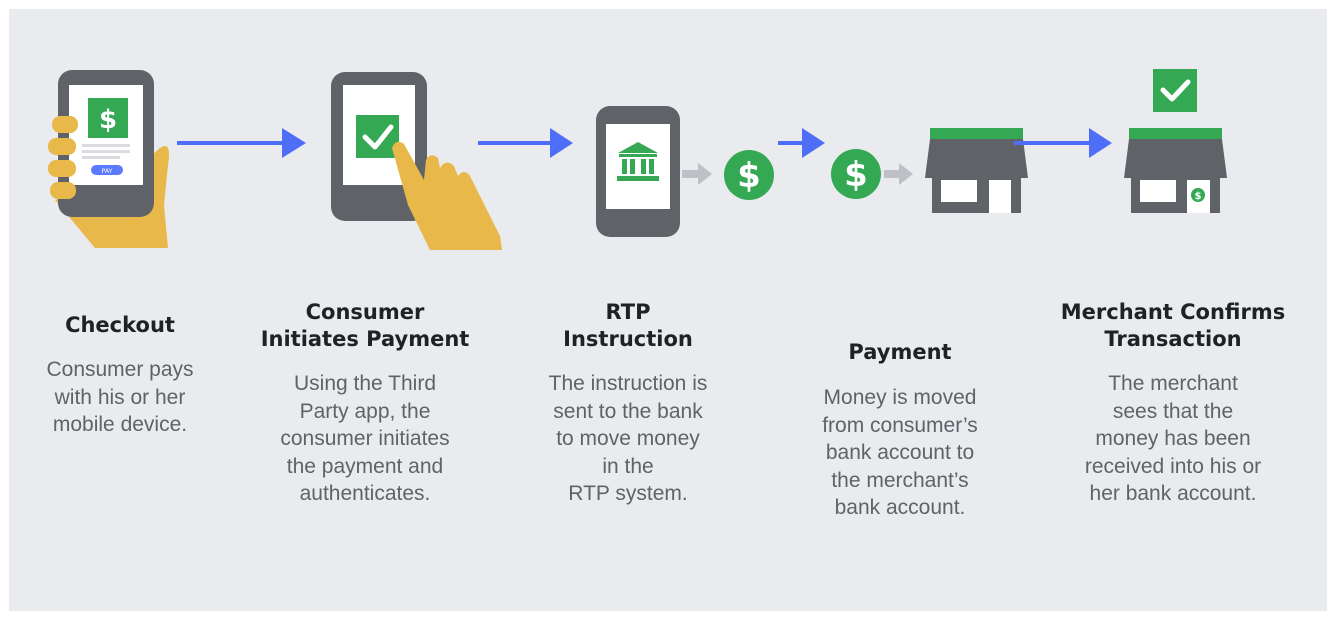 The image size is (1336, 620). I want to click on step-title: RTP Instruction, so click(628, 325).